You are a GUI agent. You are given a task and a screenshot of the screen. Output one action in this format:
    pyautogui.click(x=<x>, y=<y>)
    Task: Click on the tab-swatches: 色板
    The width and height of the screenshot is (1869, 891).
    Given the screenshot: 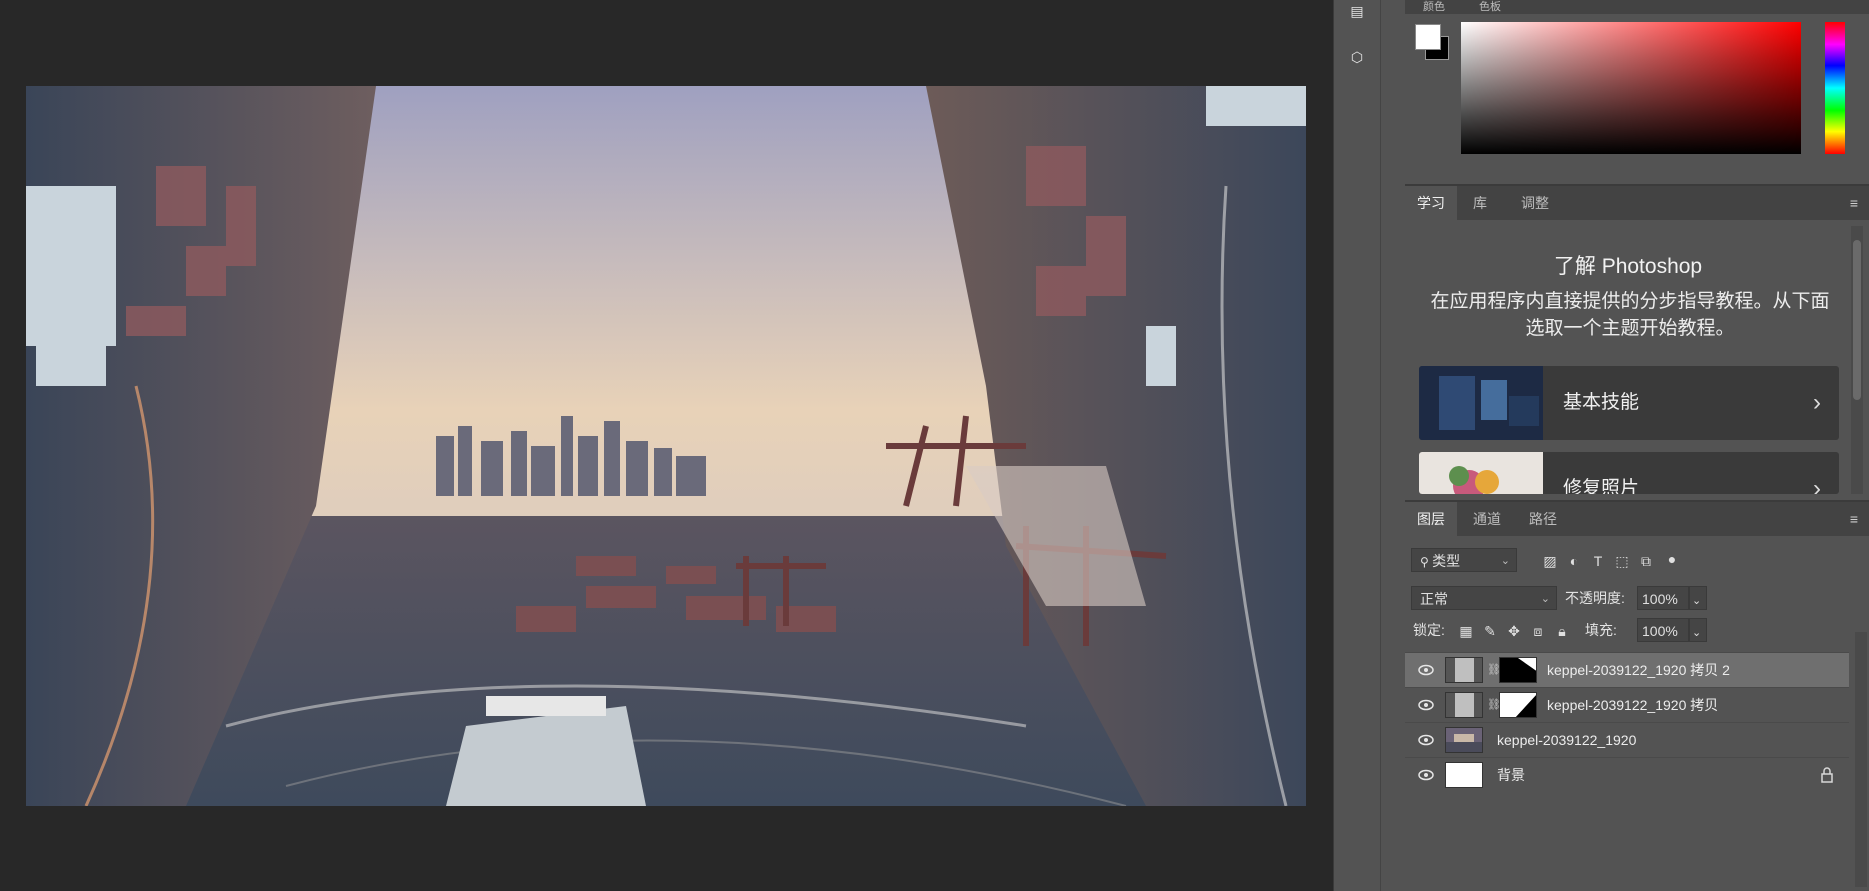 What is the action you would take?
    pyautogui.click(x=1490, y=7)
    